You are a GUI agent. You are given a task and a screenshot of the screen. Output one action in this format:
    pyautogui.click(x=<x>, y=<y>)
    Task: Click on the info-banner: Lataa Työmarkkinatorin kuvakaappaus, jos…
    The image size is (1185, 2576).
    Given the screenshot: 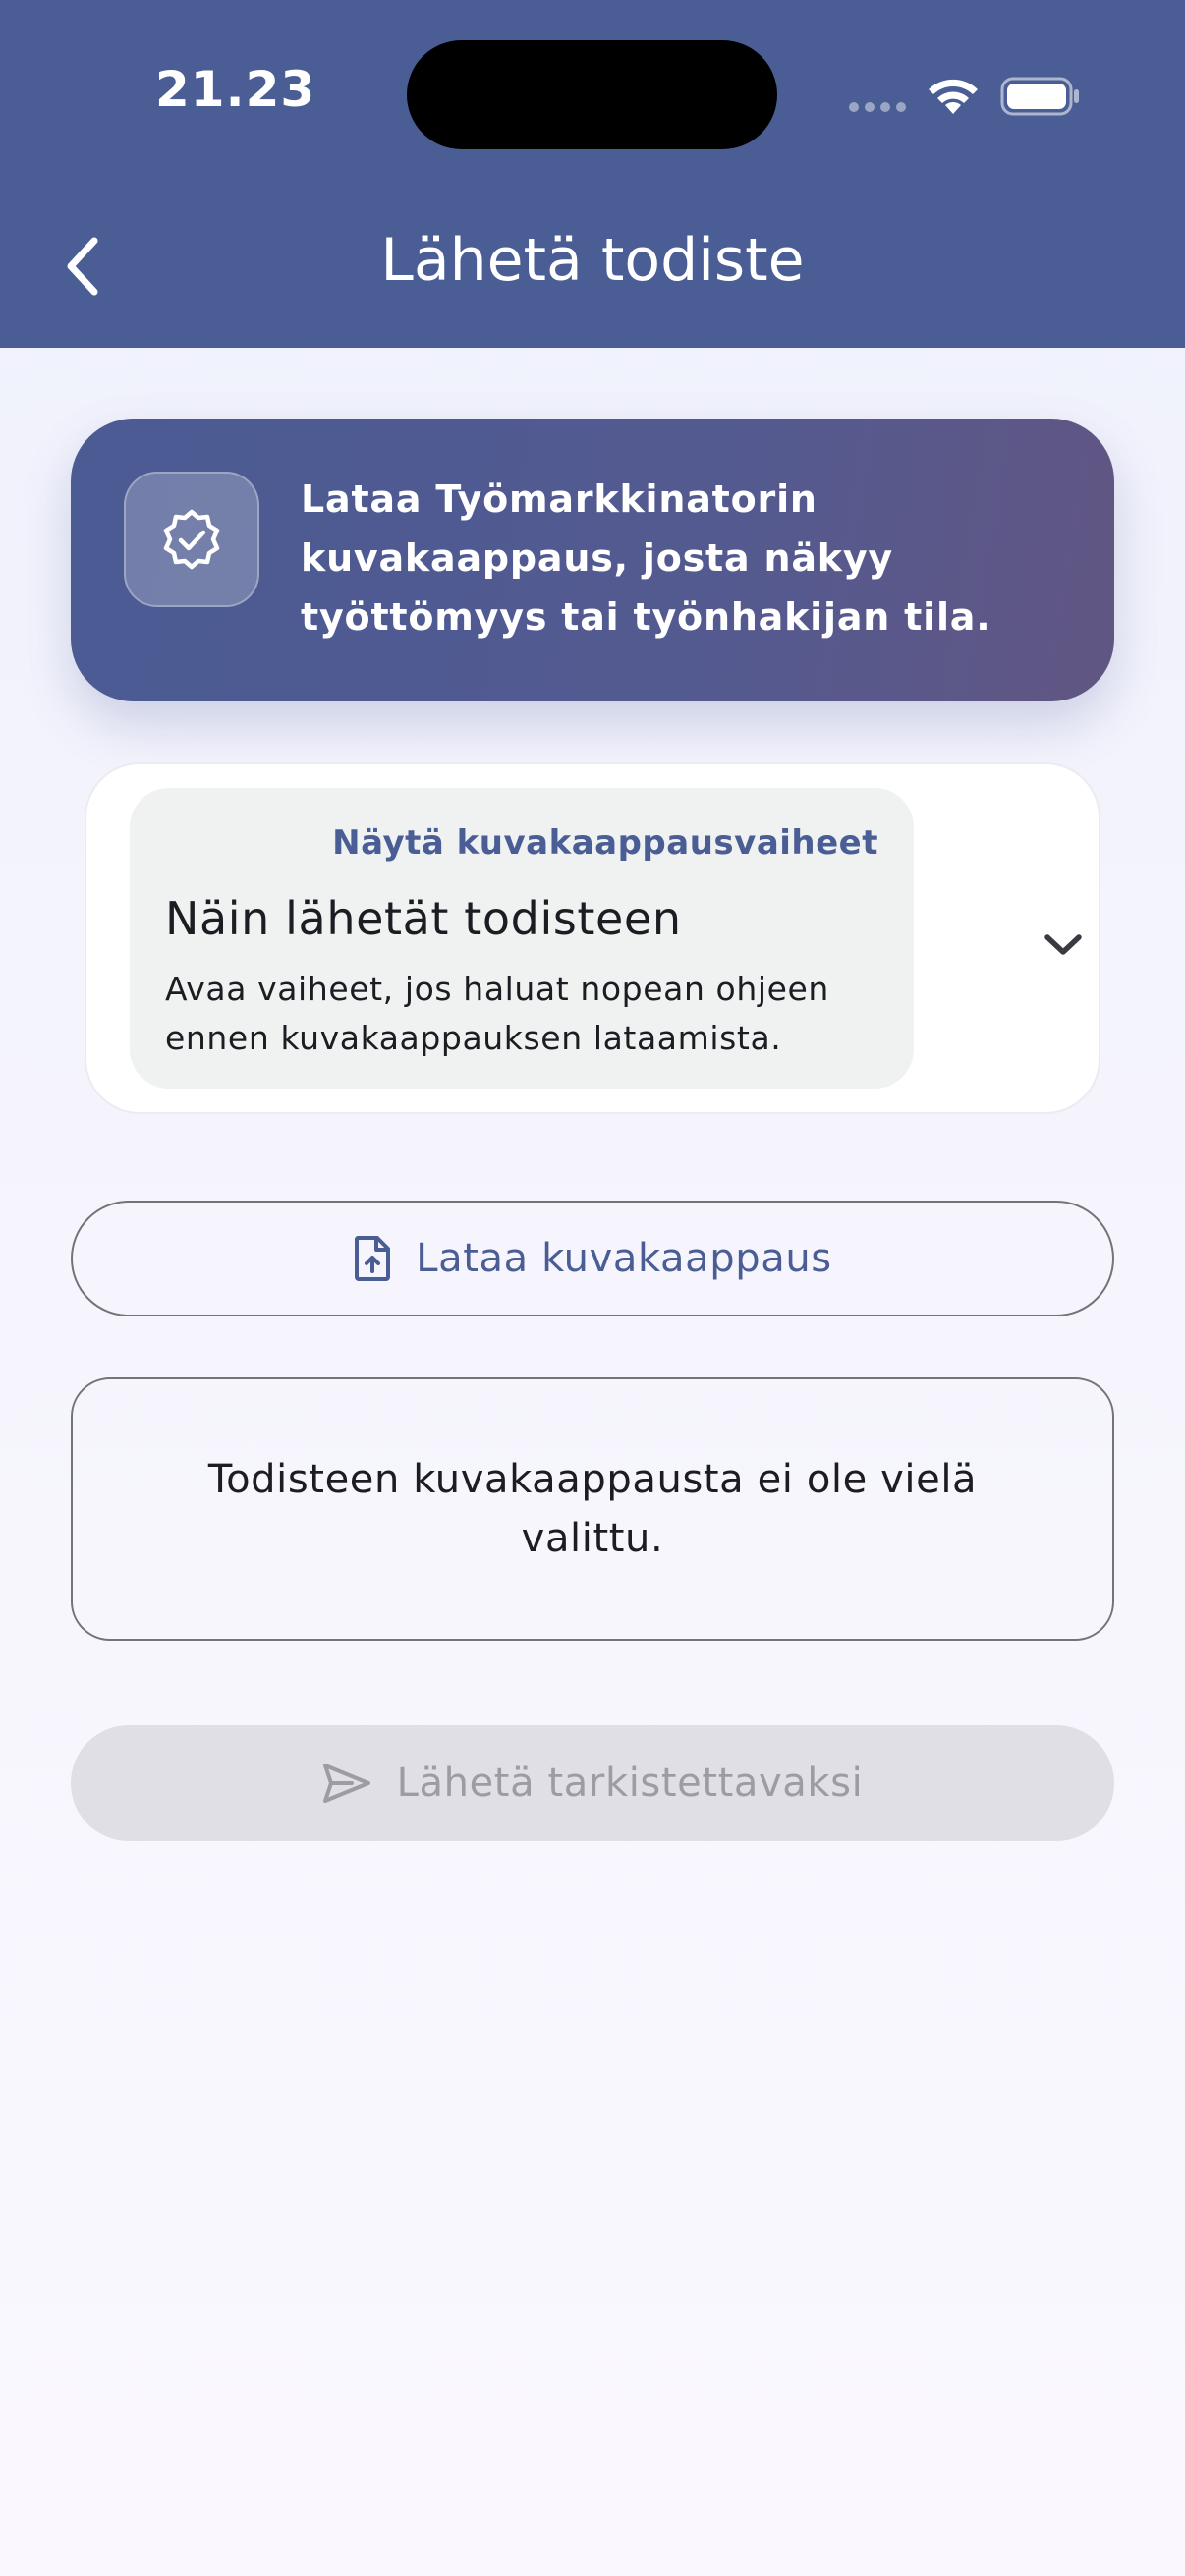 What is the action you would take?
    pyautogui.click(x=592, y=560)
    